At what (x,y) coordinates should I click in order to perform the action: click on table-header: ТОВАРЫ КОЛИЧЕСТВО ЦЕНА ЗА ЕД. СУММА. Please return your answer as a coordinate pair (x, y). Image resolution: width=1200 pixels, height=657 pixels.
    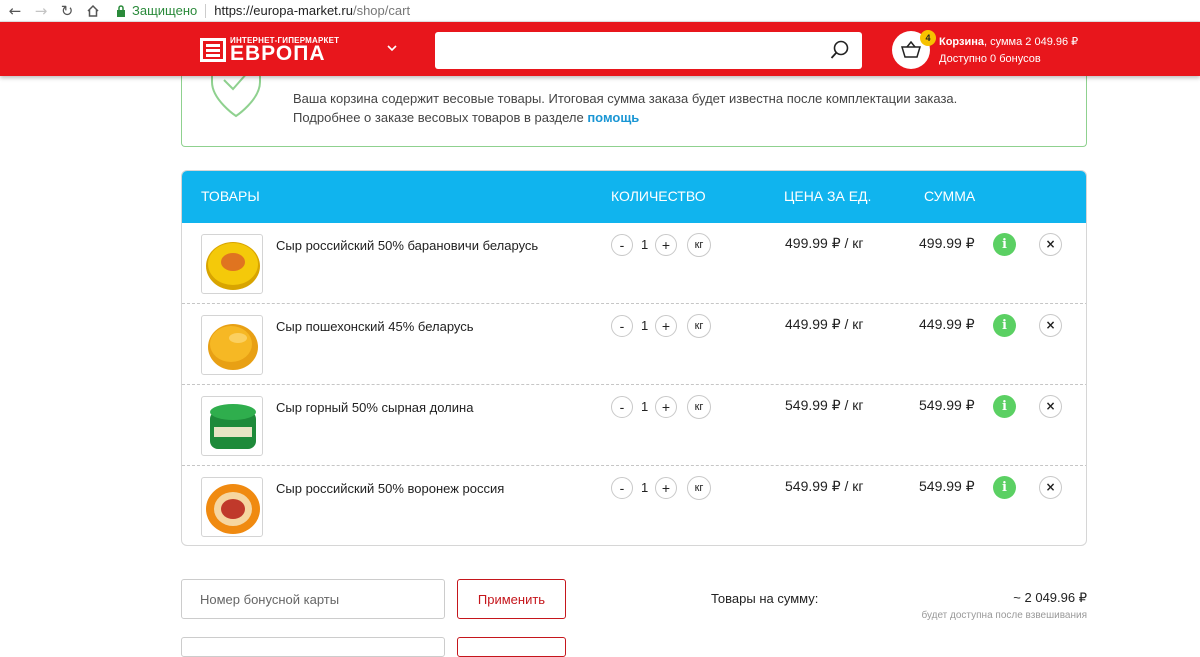
    Looking at the image, I should click on (634, 197).